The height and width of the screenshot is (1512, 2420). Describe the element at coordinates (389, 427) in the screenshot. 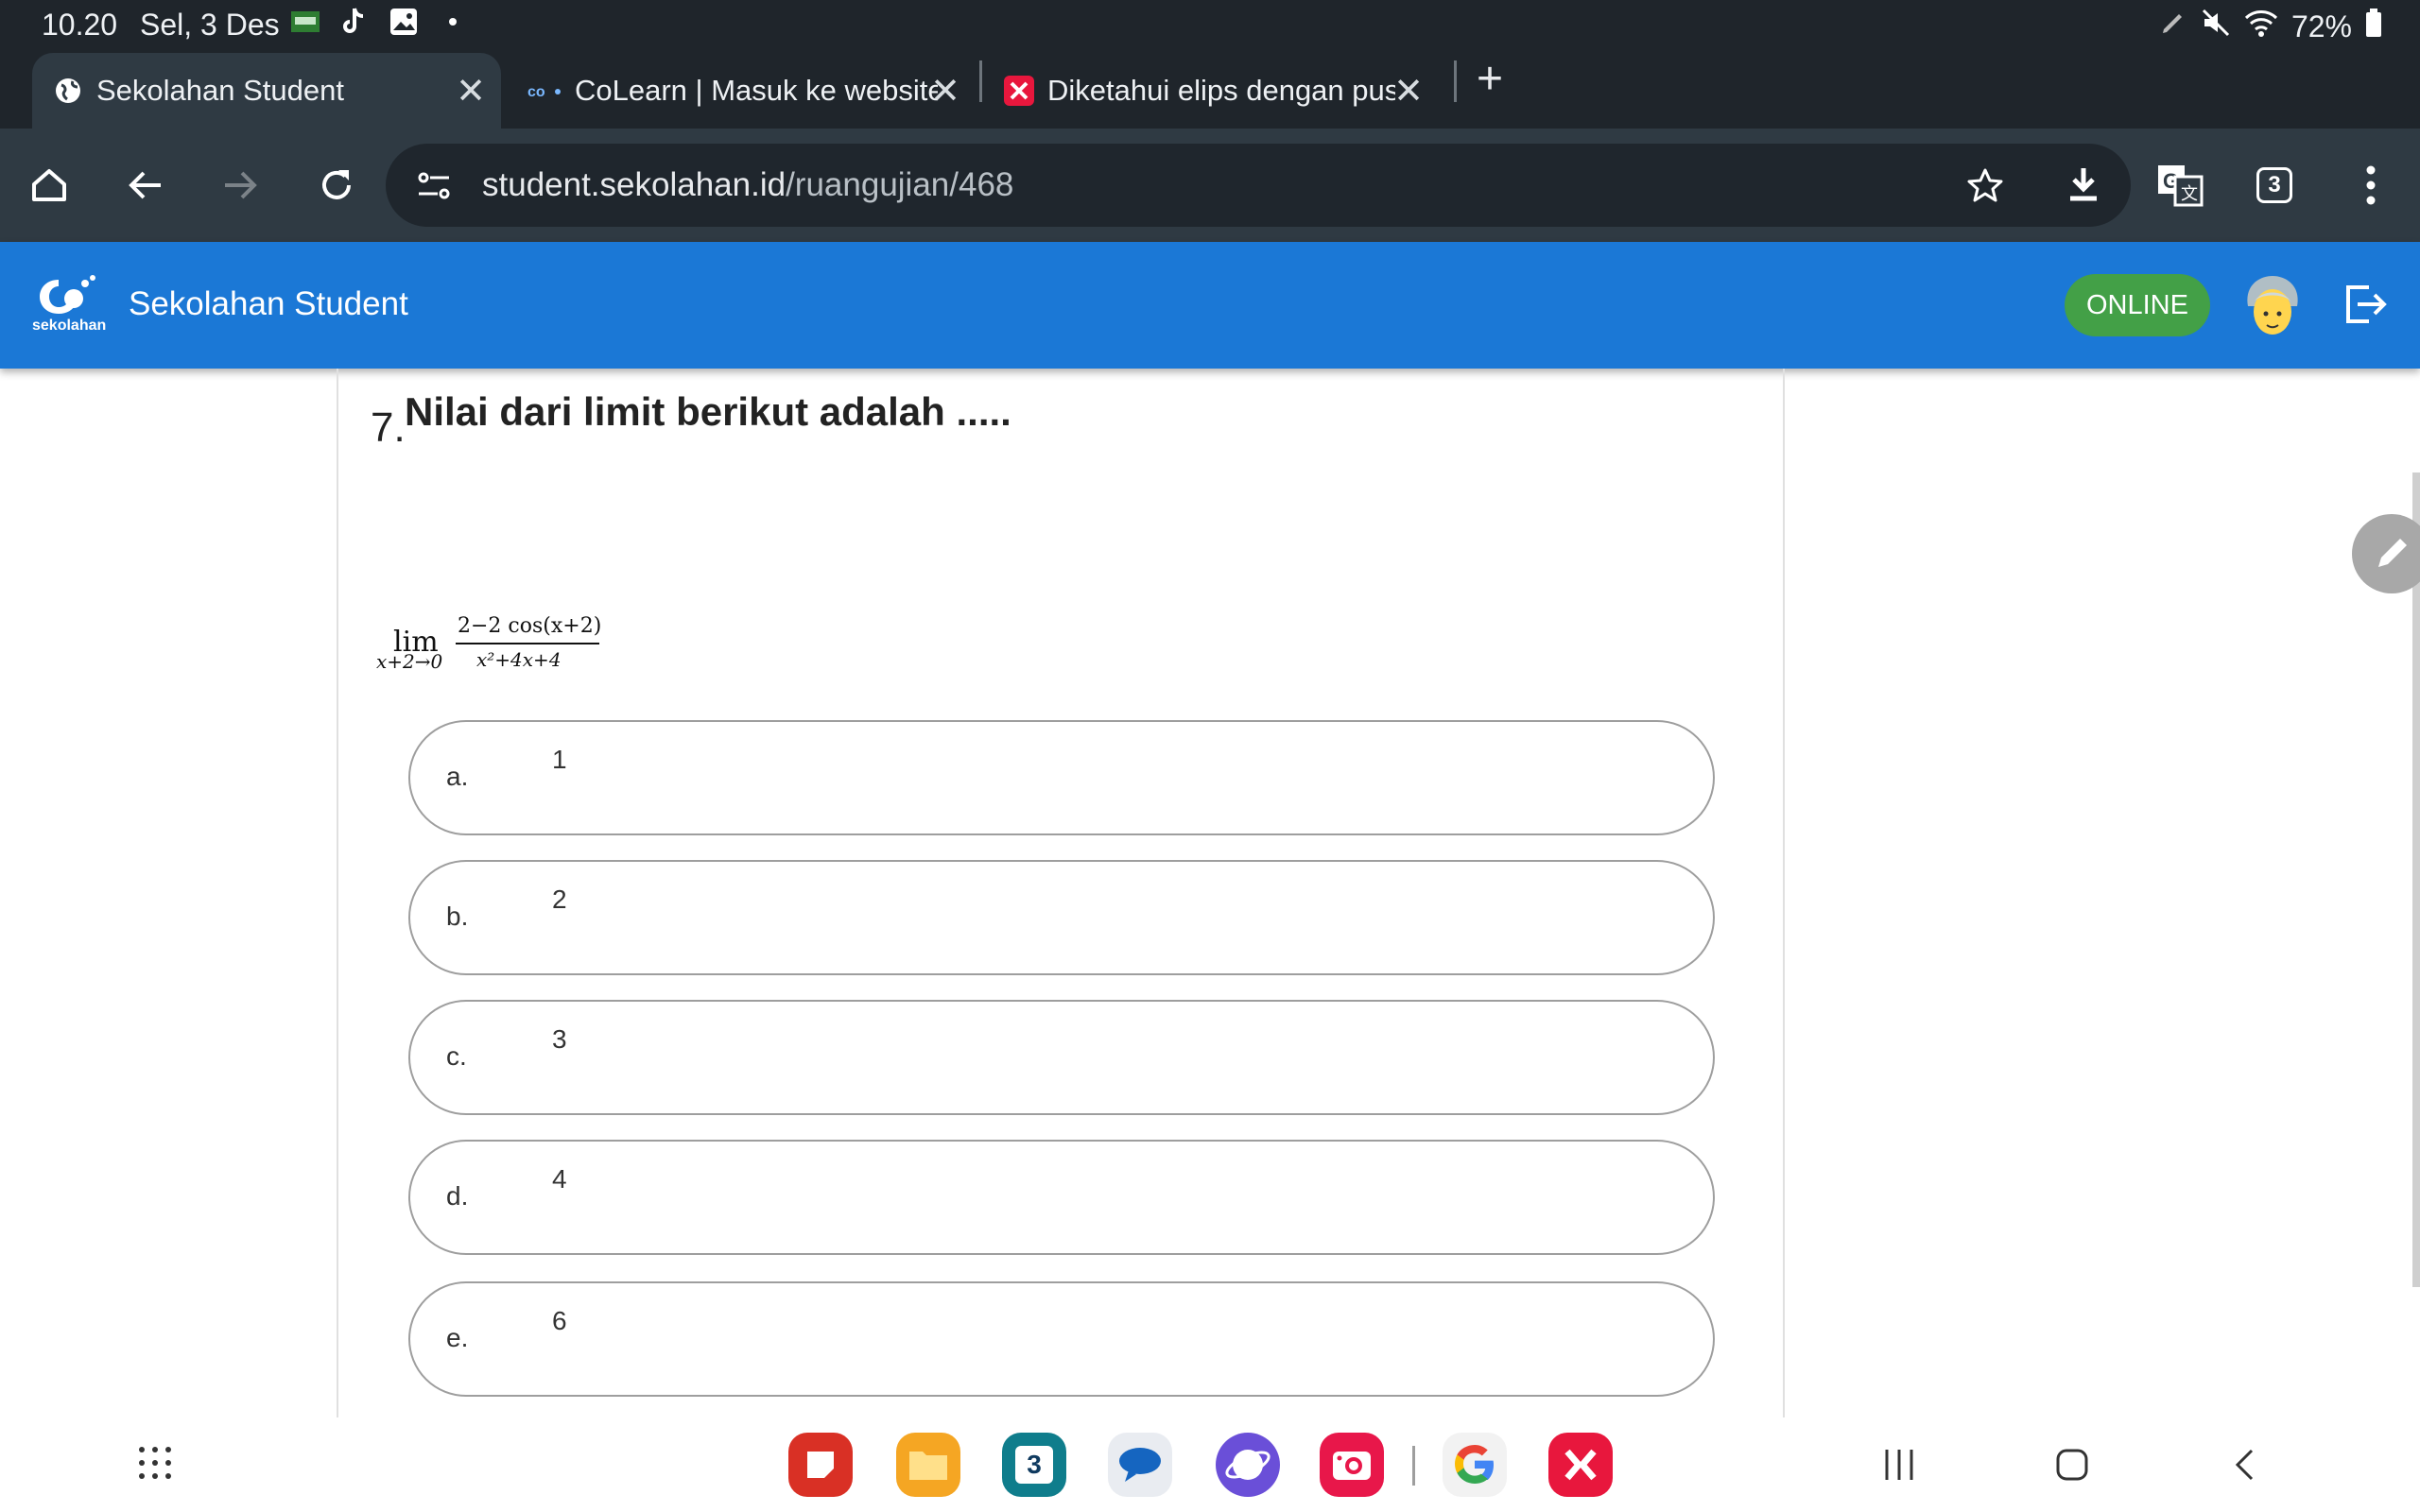

I see `question-number: 7.` at that location.